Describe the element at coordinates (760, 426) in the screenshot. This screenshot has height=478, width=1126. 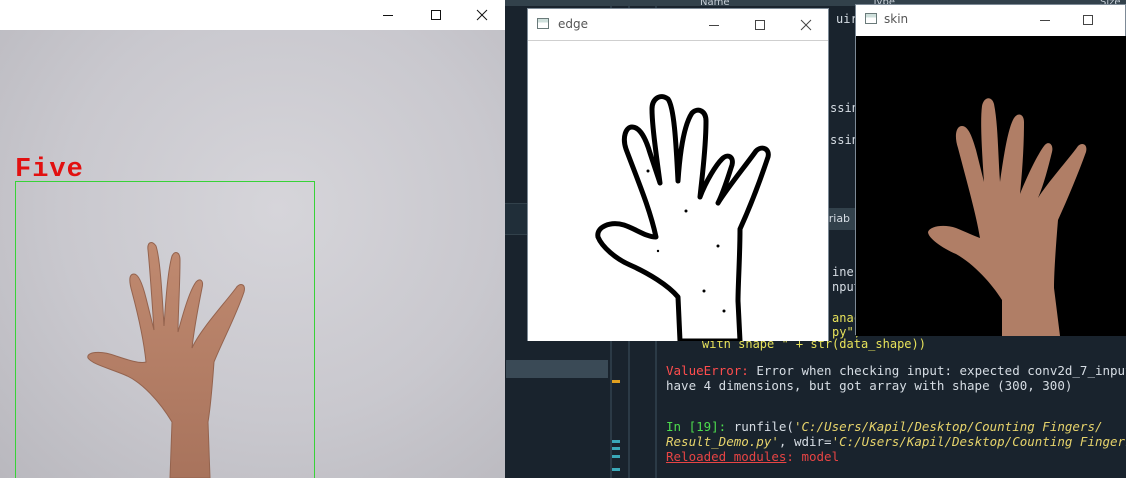
I see `runfile-call: runfile(` at that location.